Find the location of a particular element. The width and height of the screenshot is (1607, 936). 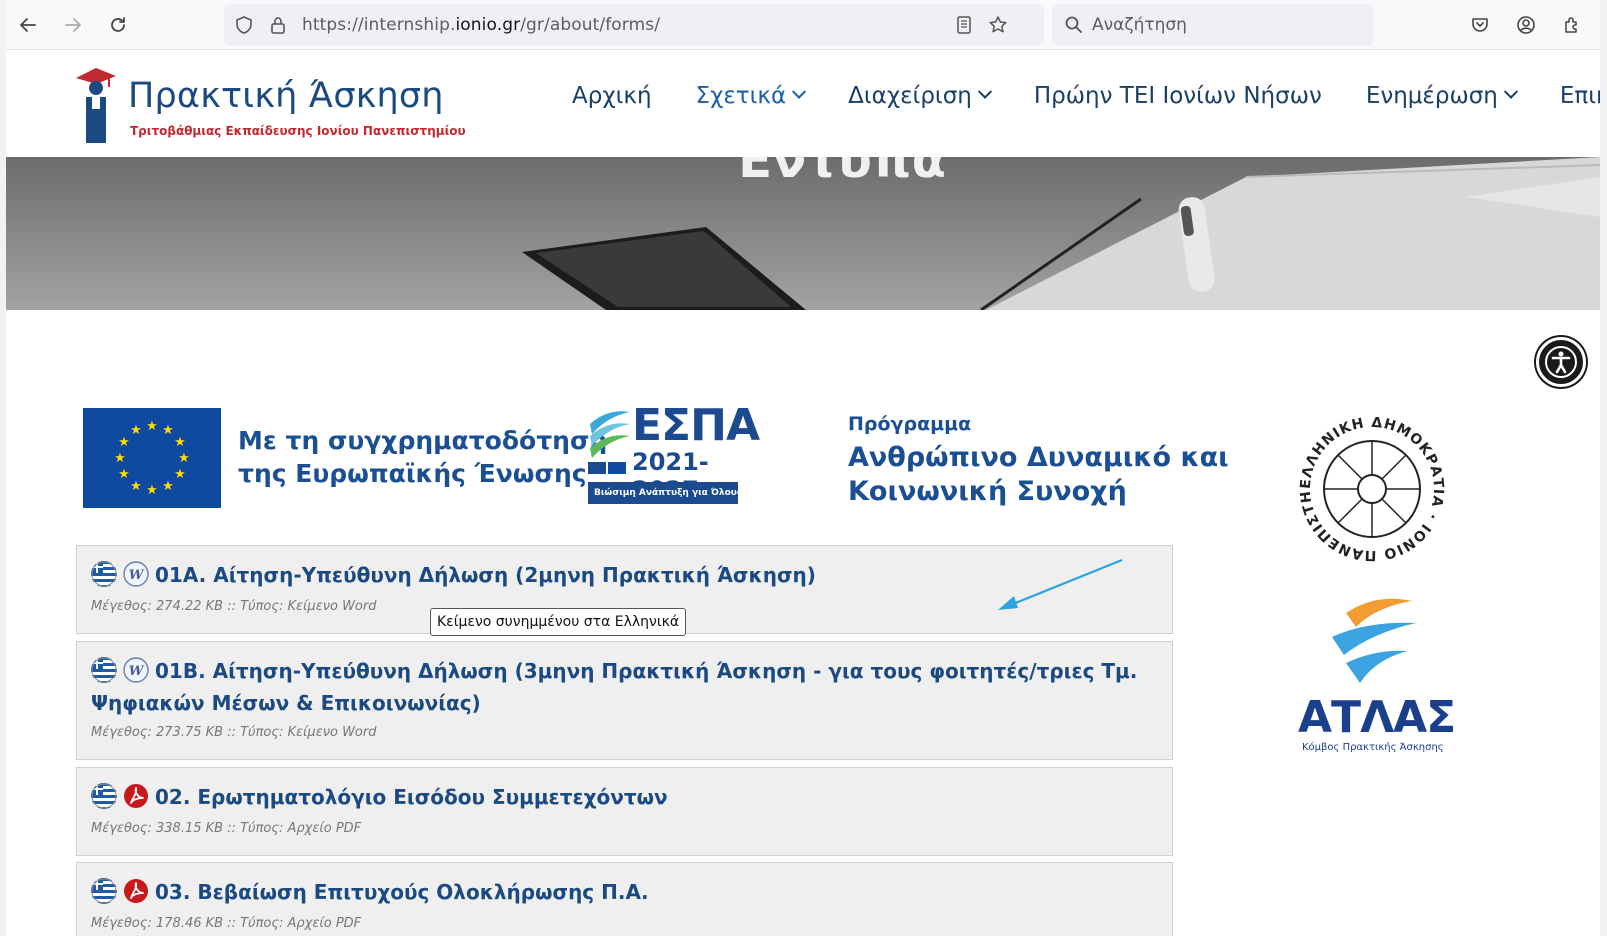

reader-view-icon is located at coordinates (964, 25).